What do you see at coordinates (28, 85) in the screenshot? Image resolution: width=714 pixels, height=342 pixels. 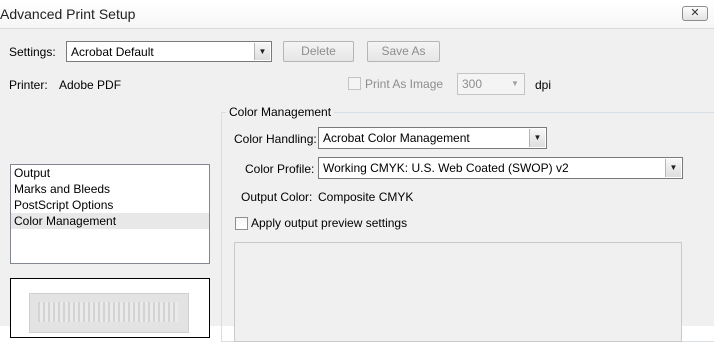 I see `printer-label: Printer:` at bounding box center [28, 85].